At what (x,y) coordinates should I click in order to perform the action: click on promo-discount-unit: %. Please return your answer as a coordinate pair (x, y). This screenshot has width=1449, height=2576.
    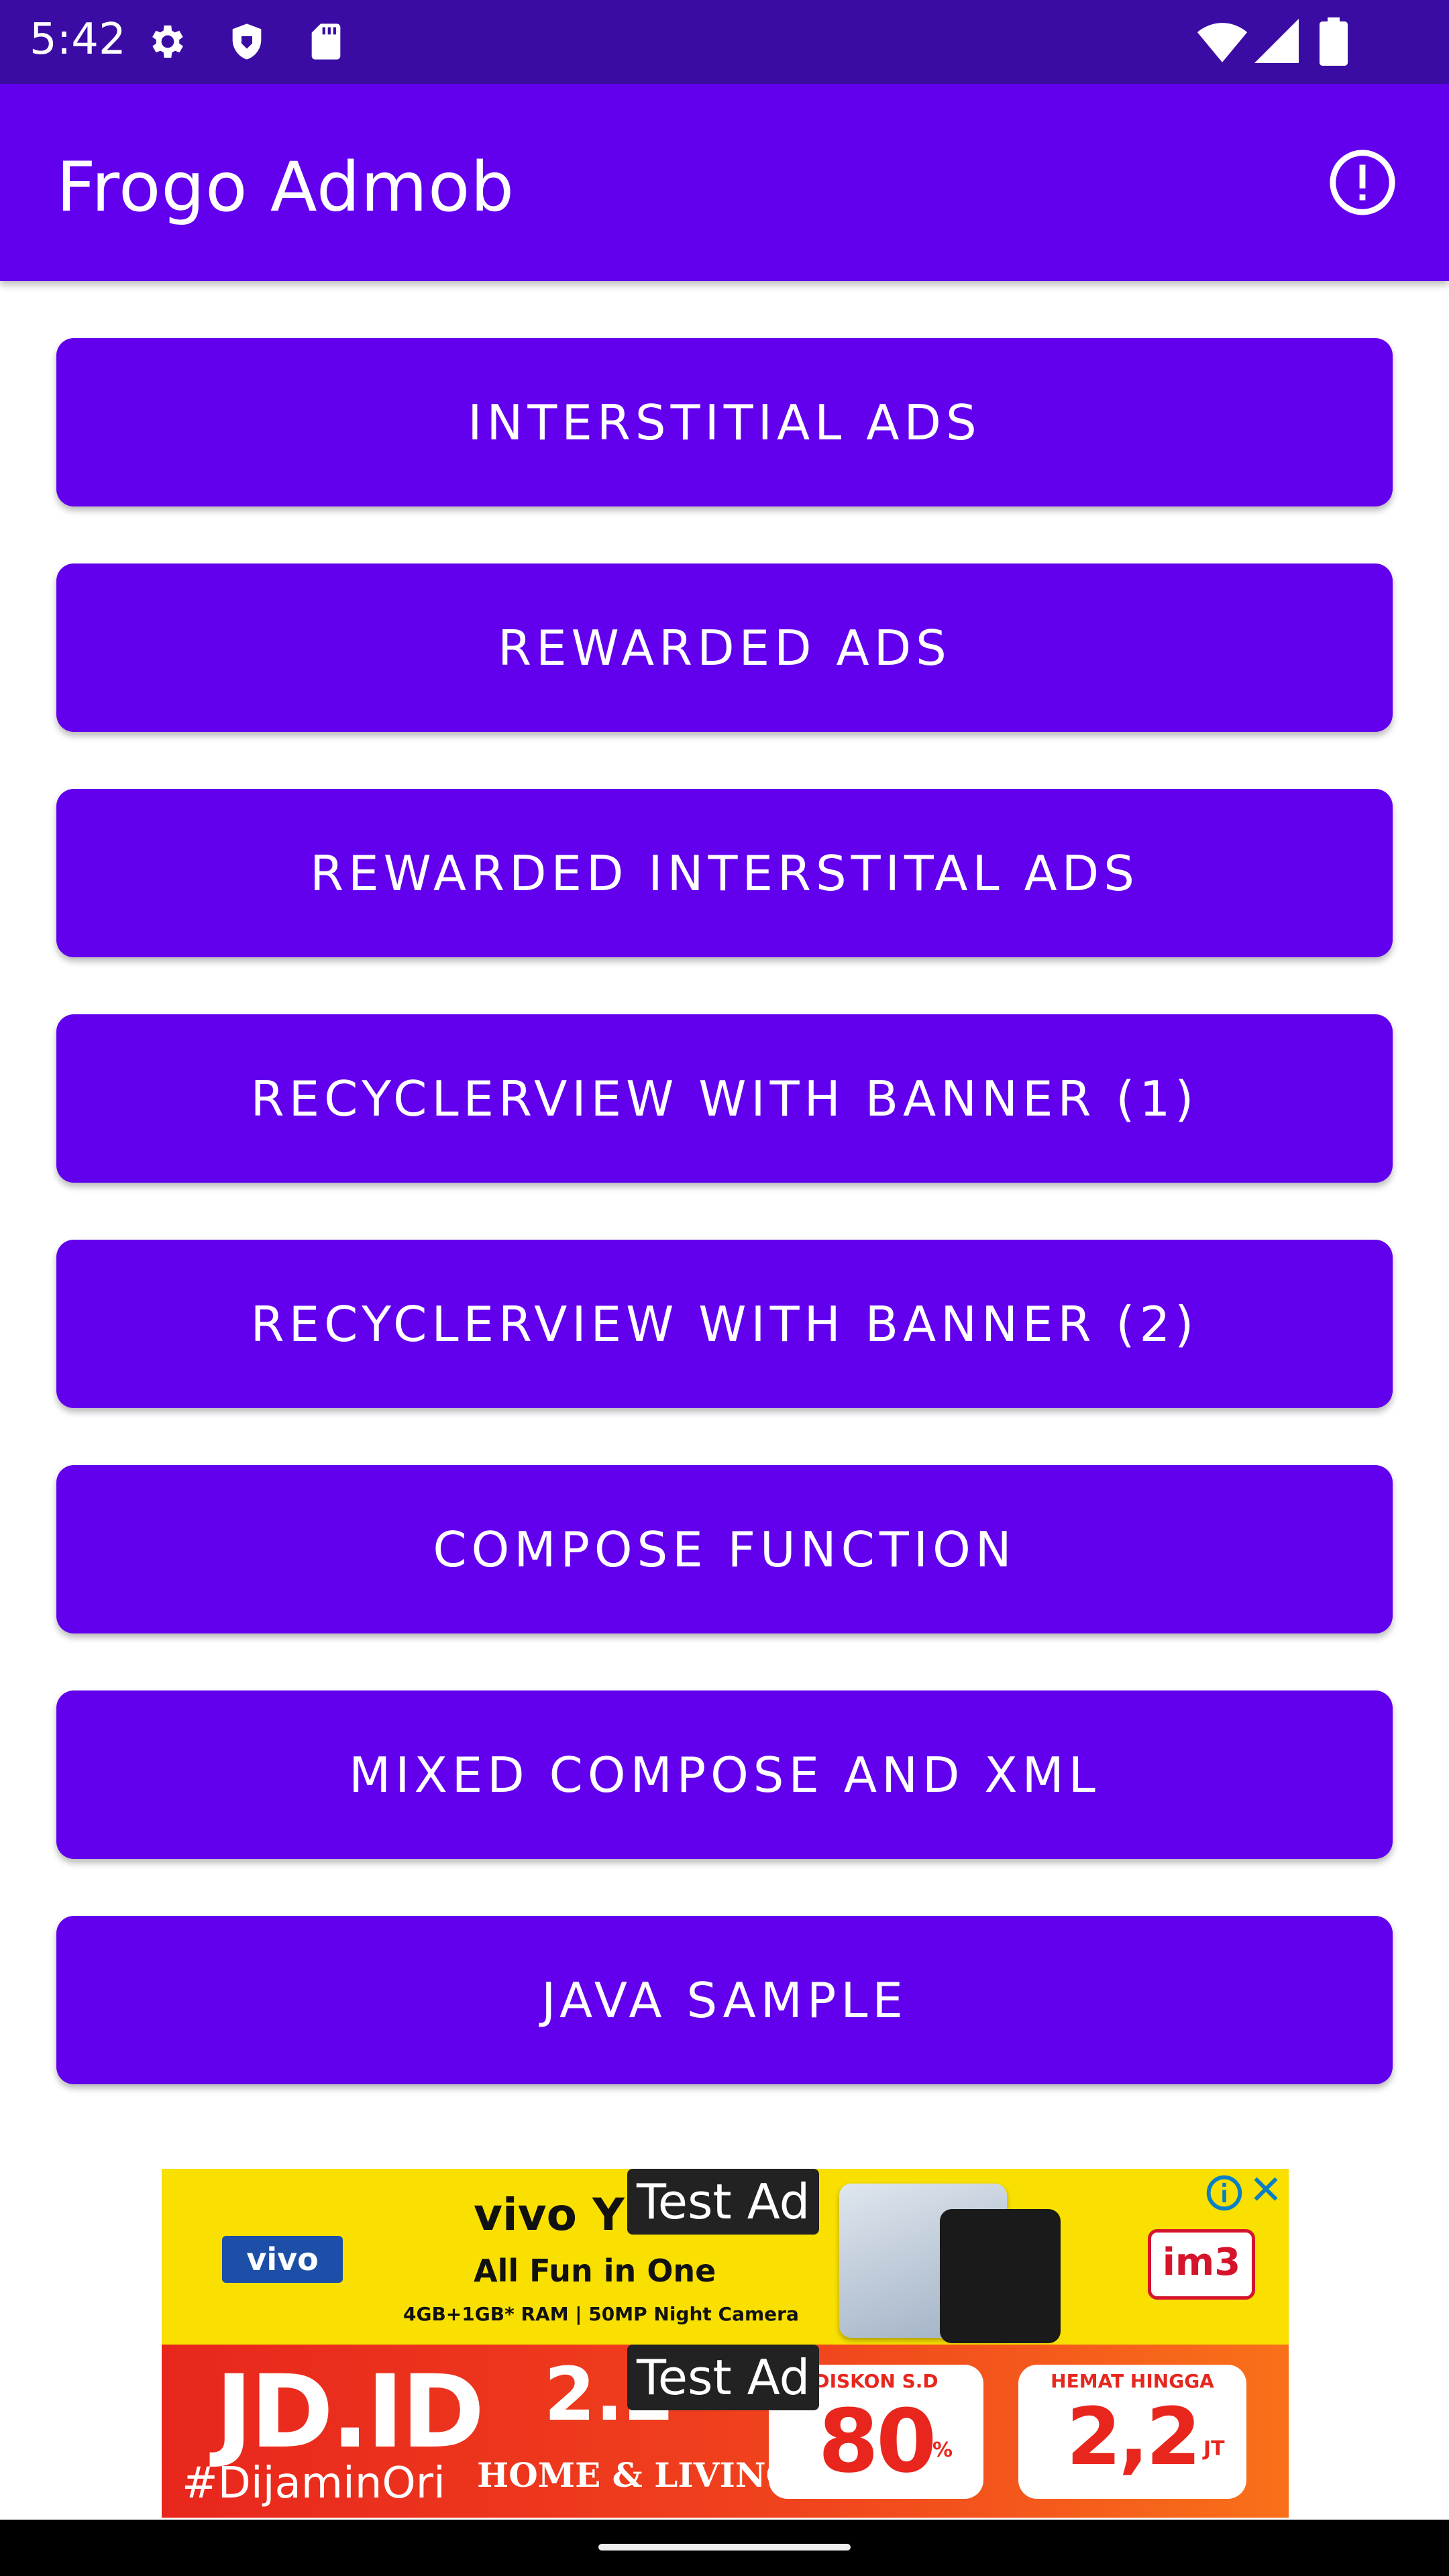
    Looking at the image, I should click on (942, 2450).